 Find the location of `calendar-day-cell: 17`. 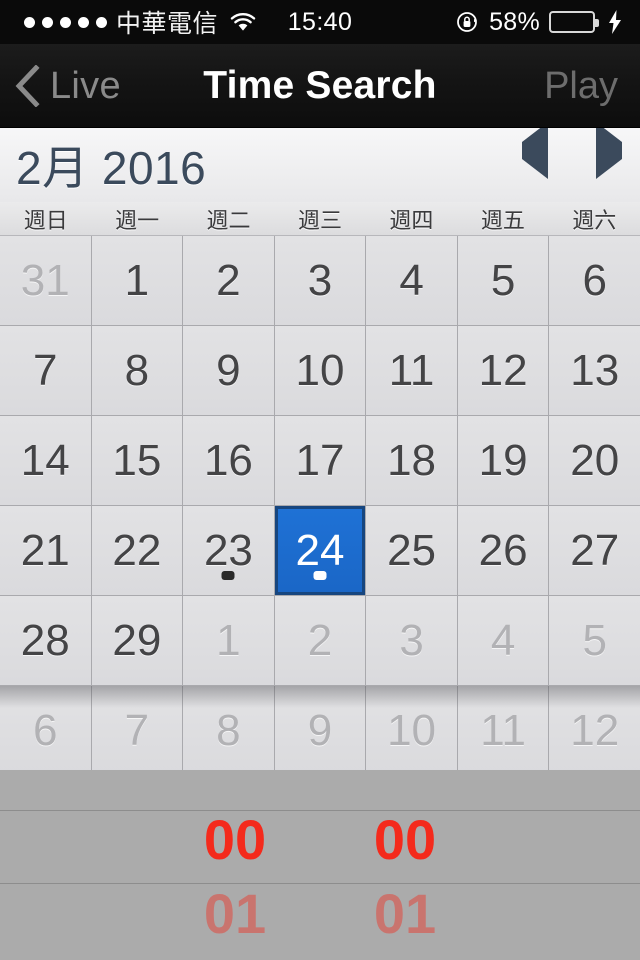

calendar-day-cell: 17 is located at coordinates (320, 460).